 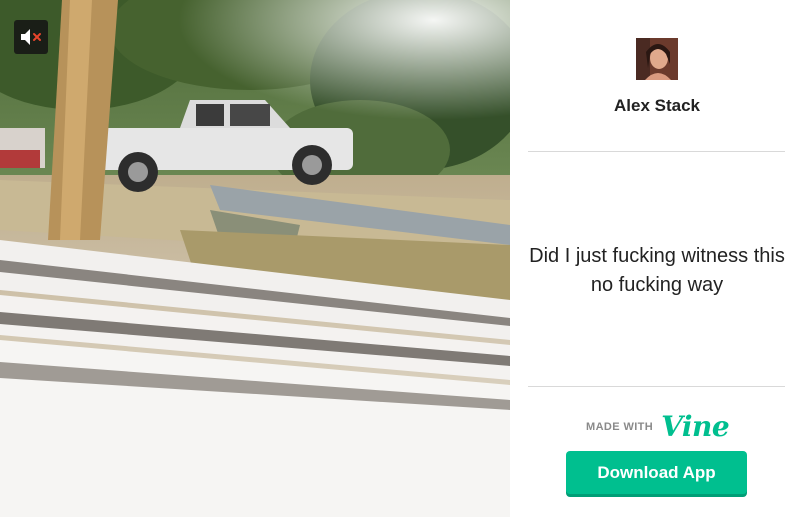 I want to click on vine-logo: Vine, so click(x=695, y=426).